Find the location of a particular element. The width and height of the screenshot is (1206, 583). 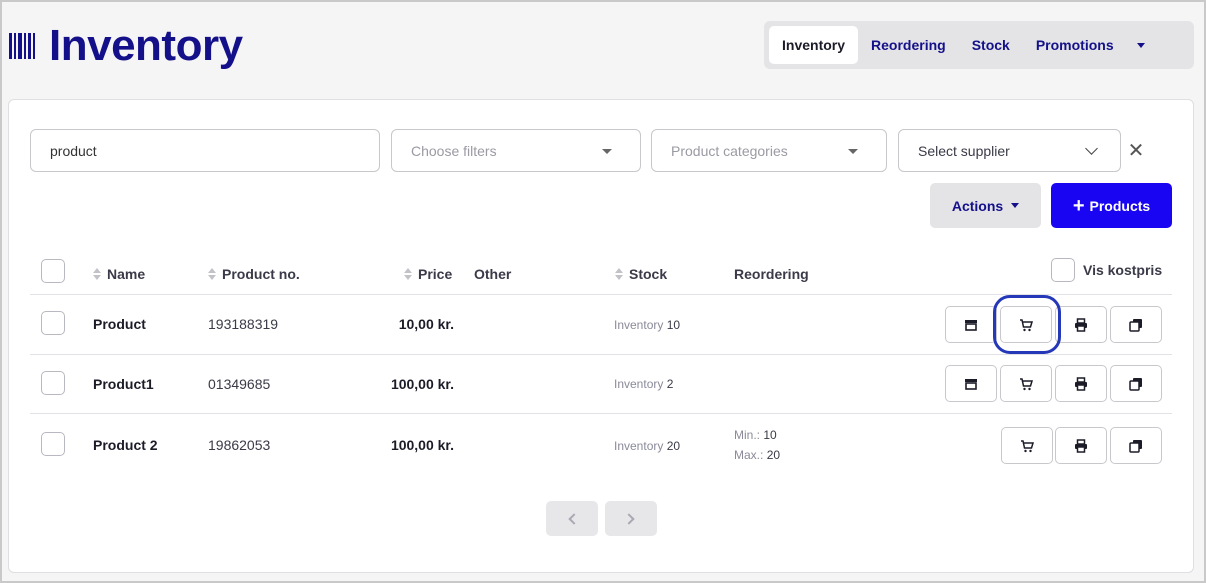

product-price: 10,00 kr. is located at coordinates (426, 324).